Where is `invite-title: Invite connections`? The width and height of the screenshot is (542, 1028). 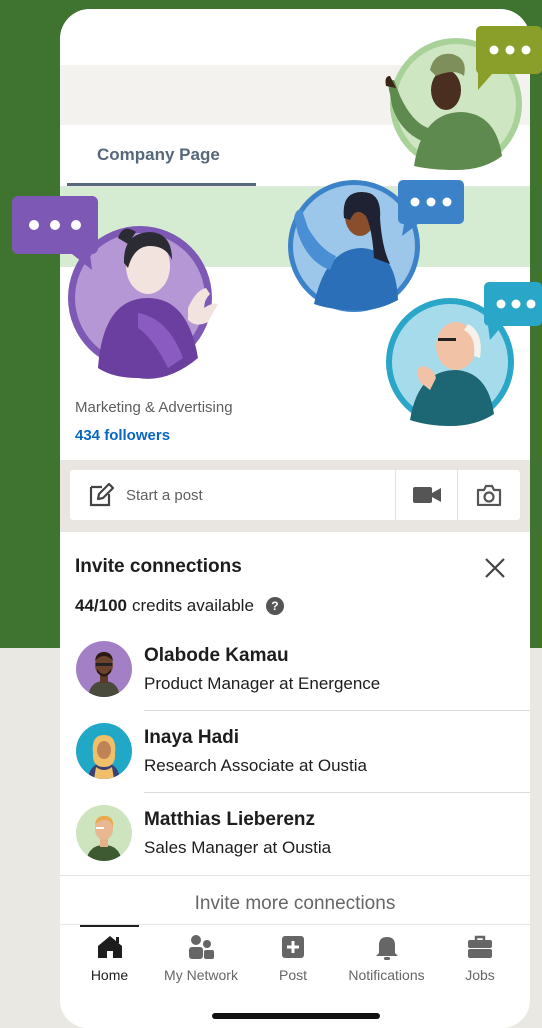
invite-title: Invite connections is located at coordinates (158, 566).